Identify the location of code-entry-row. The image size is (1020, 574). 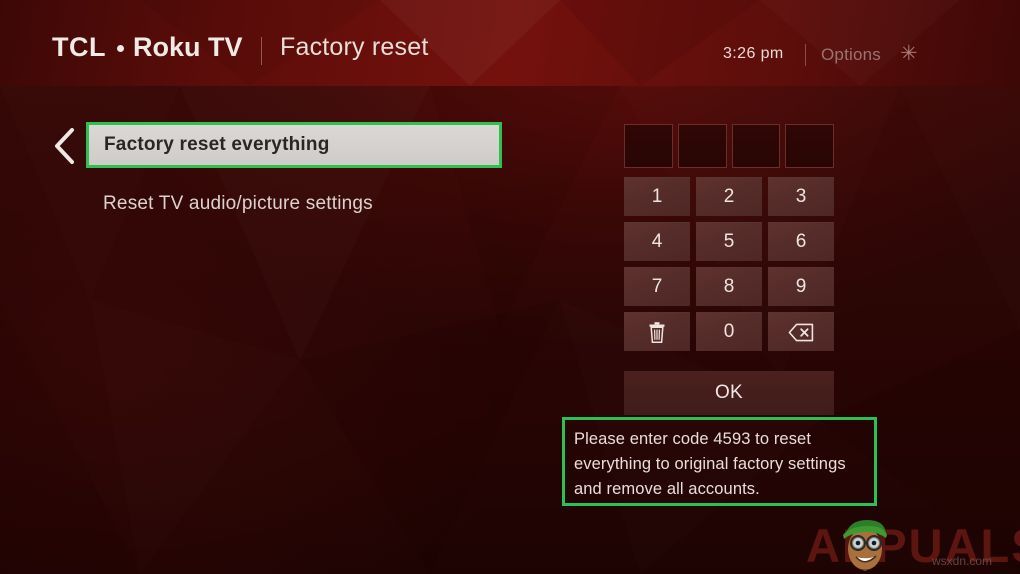
(729, 146).